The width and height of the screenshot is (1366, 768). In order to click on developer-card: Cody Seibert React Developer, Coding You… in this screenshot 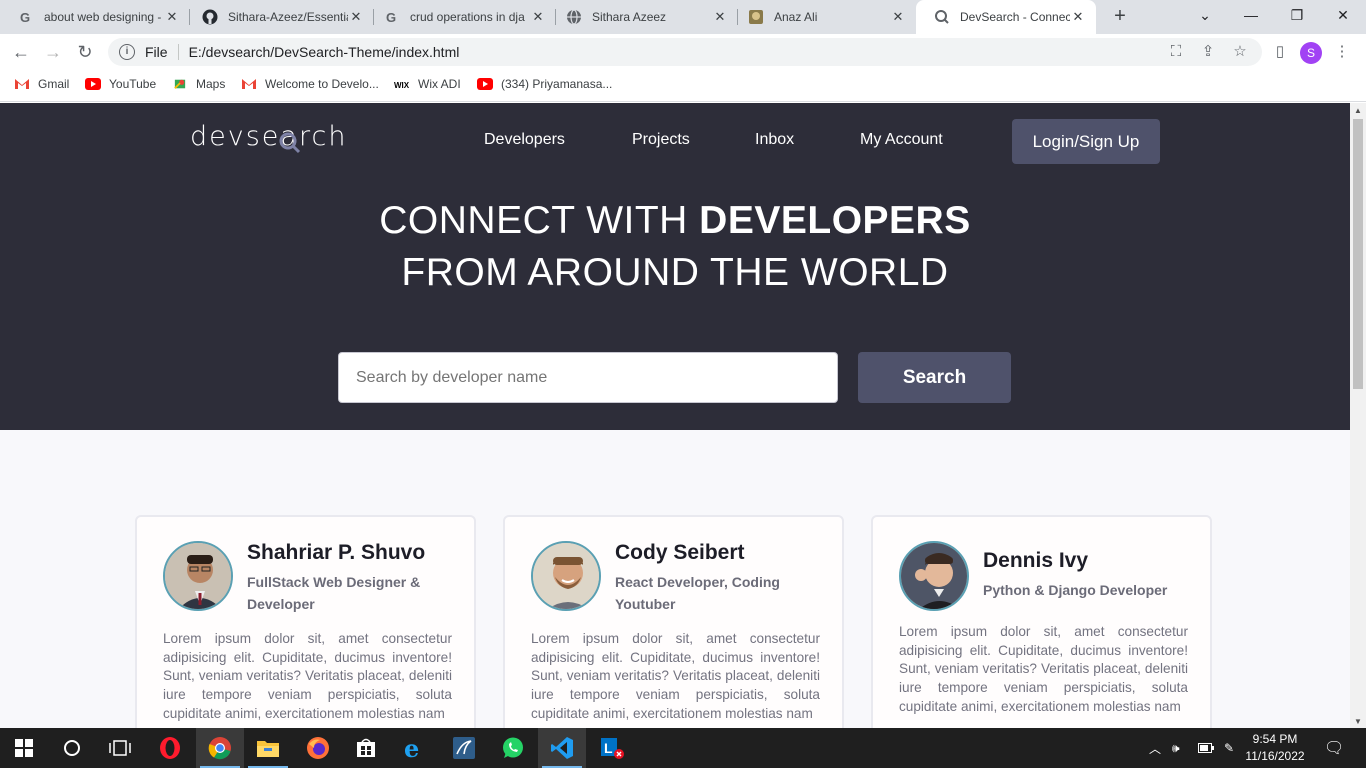, I will do `click(673, 621)`.